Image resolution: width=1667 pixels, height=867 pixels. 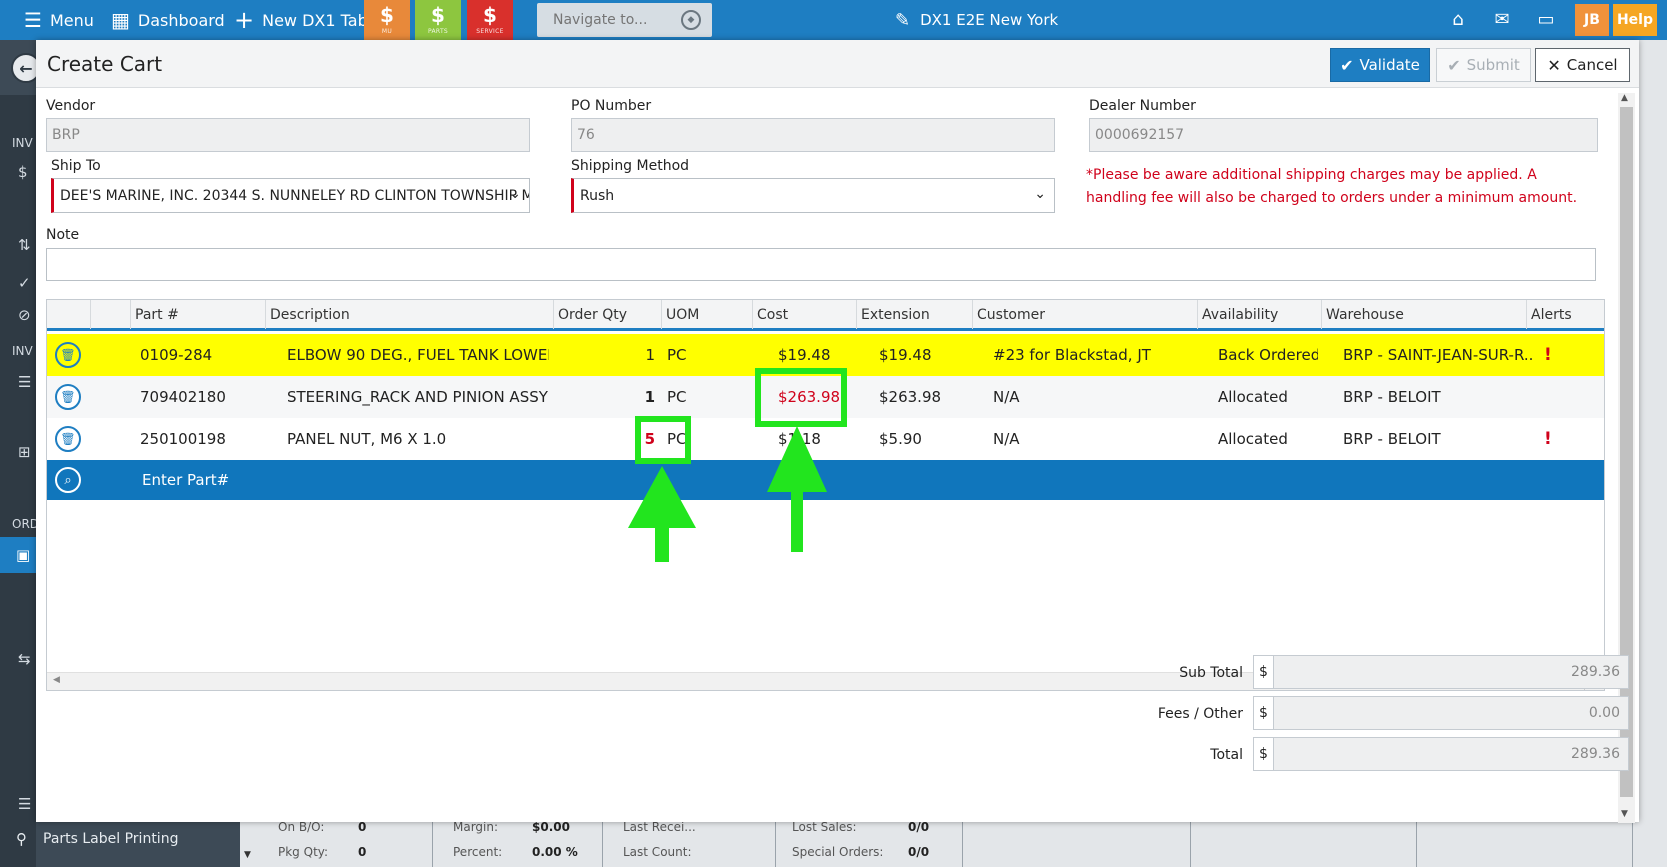 What do you see at coordinates (801, 397) in the screenshot?
I see `highlight-box` at bounding box center [801, 397].